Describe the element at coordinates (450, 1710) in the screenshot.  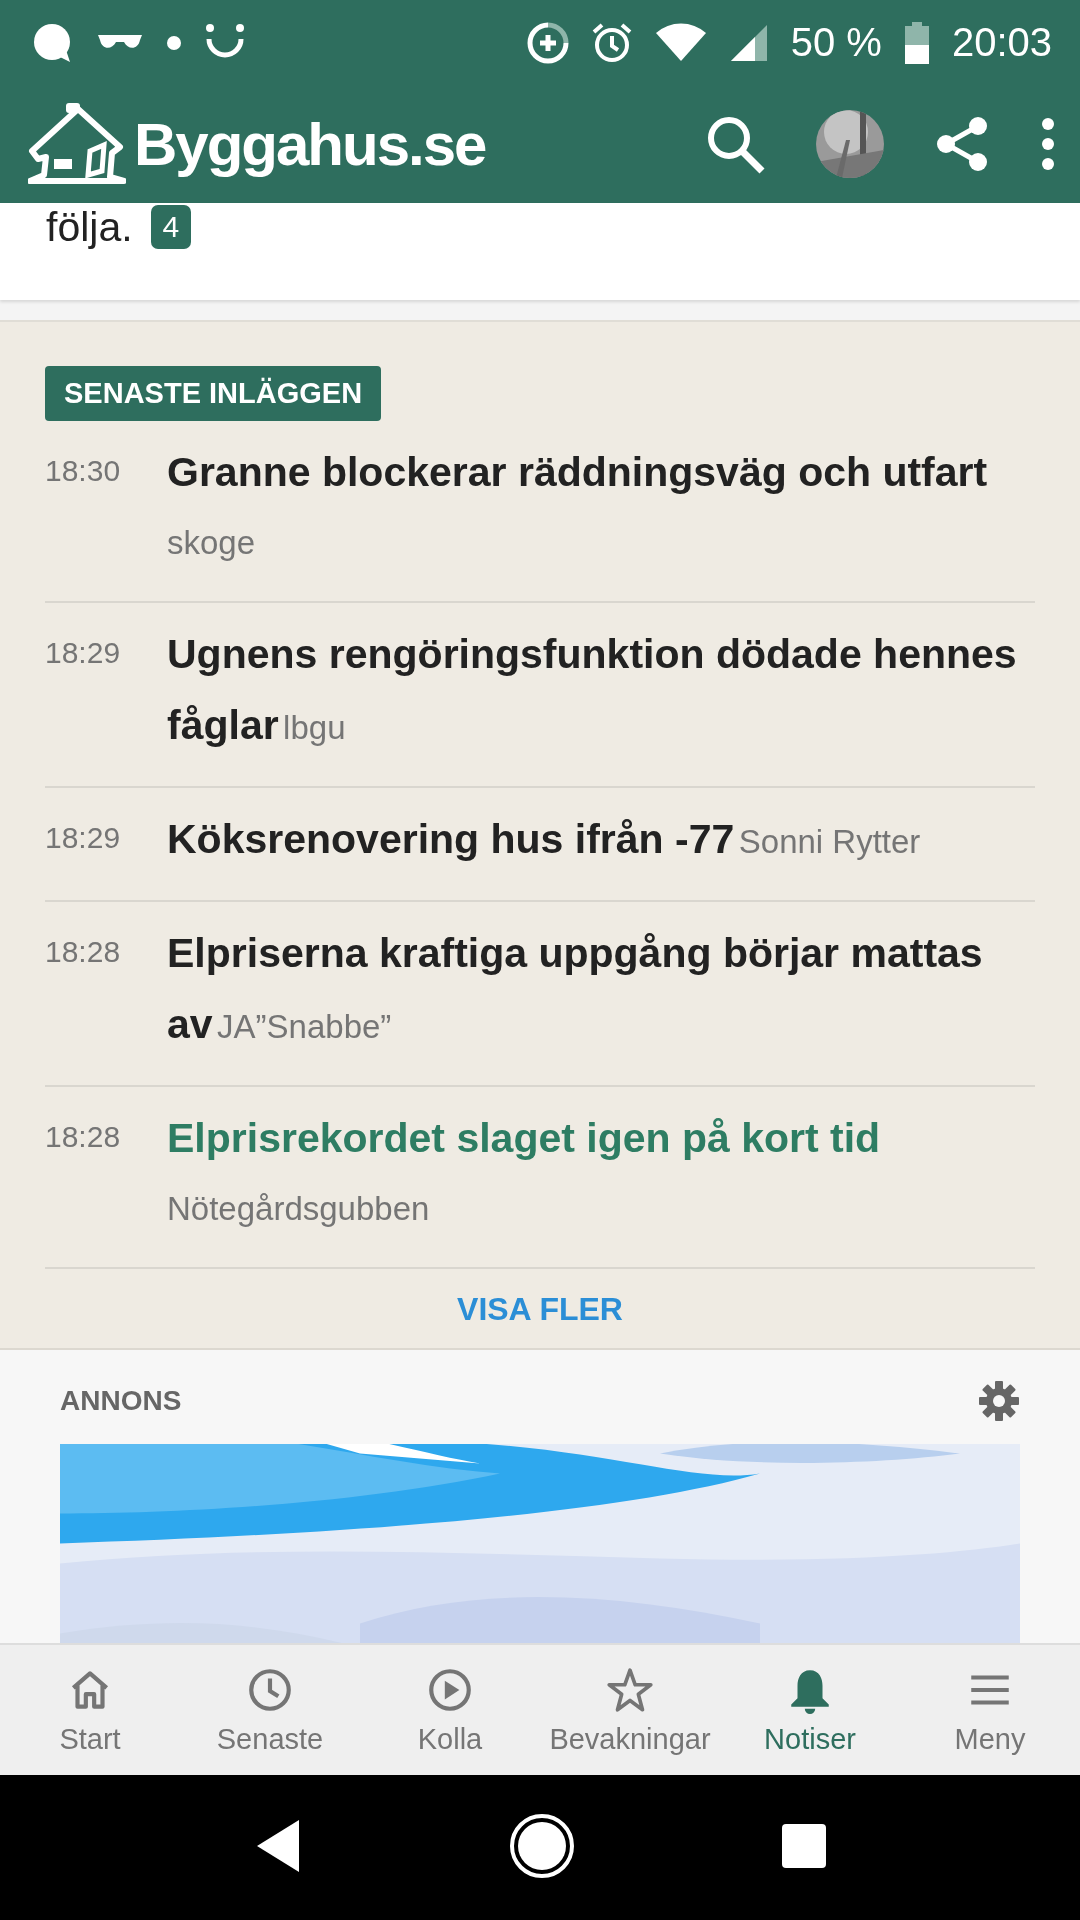
I see `nav-tab: Kolla` at that location.